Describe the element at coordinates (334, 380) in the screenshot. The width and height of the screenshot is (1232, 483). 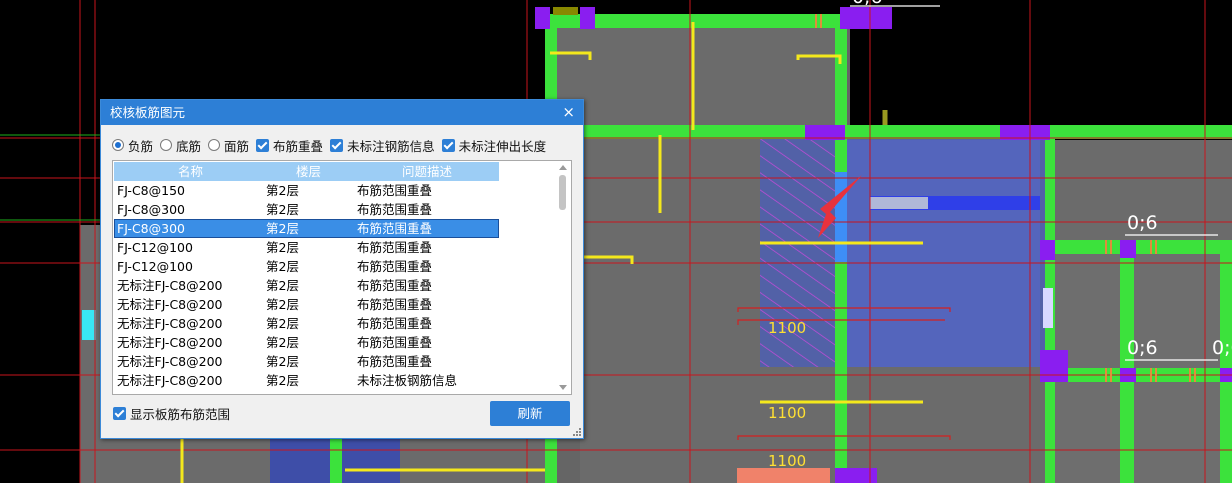
I see `table-row: 无标注FJ-C8@200 第2层 未标注板钢筋信息` at that location.